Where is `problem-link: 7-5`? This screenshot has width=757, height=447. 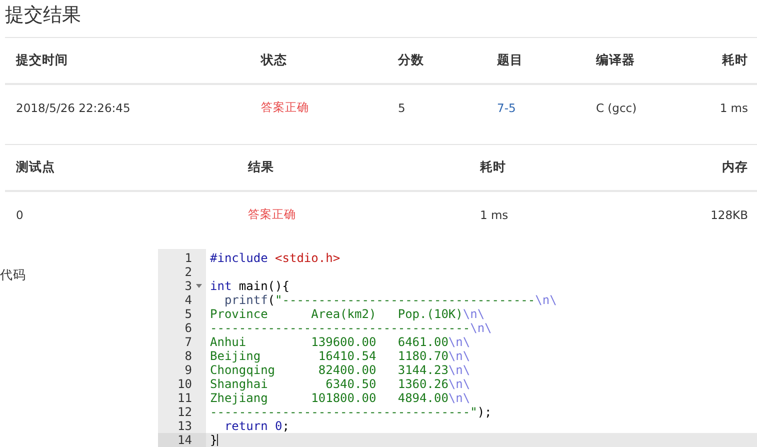 problem-link: 7-5 is located at coordinates (506, 107).